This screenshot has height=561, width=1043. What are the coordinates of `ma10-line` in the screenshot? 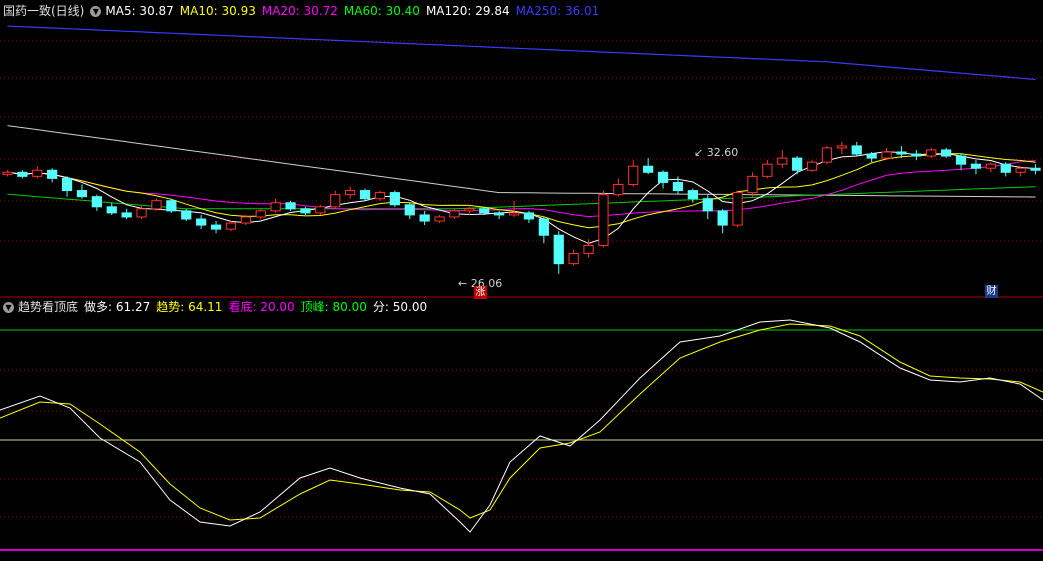 It's located at (521, 191).